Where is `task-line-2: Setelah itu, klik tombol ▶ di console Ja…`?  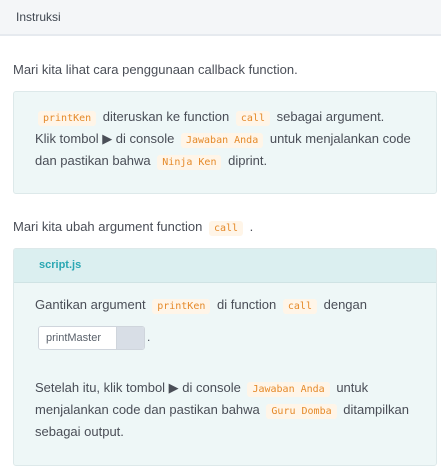
task-line-2: Setelah itu, klik tombol ▶ di console Ja… is located at coordinates (201, 389).